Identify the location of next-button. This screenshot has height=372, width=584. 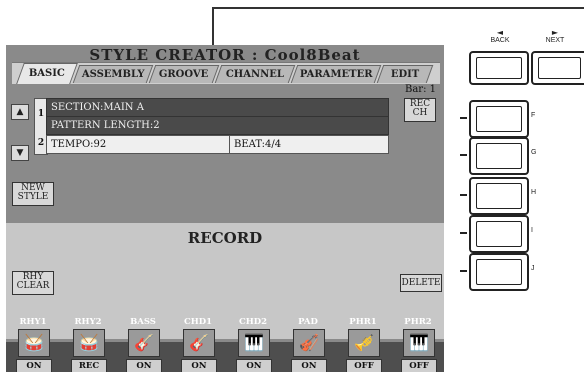
(557, 68).